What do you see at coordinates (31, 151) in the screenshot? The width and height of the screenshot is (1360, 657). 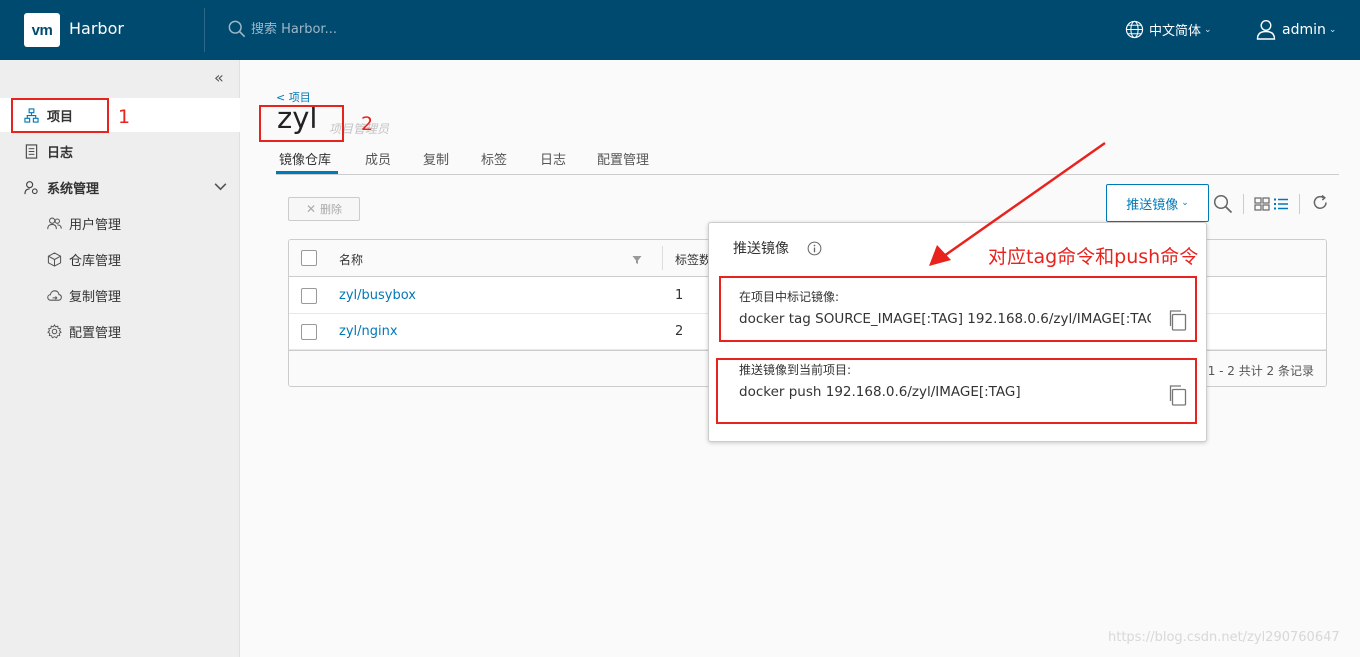 I see `log-icon` at bounding box center [31, 151].